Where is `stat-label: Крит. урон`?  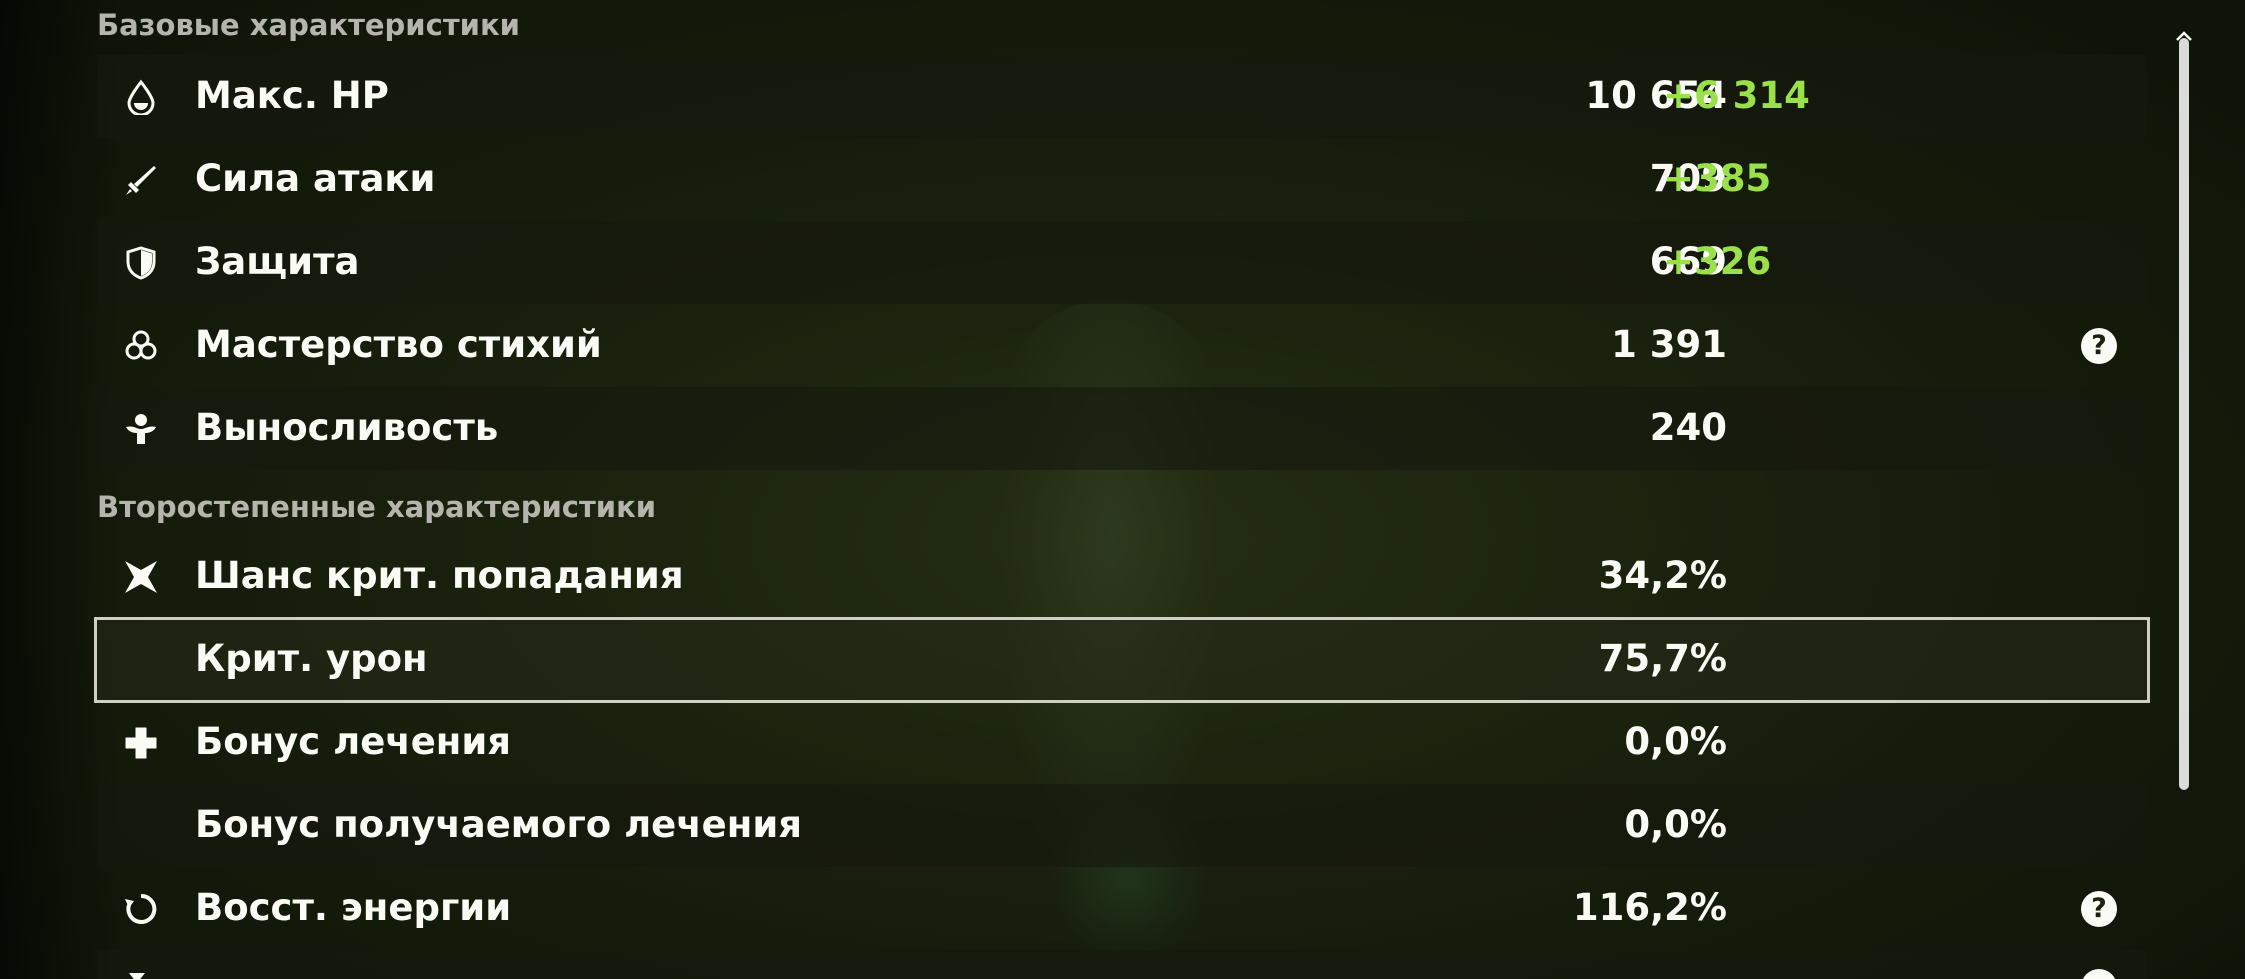 stat-label: Крит. урон is located at coordinates (311, 658).